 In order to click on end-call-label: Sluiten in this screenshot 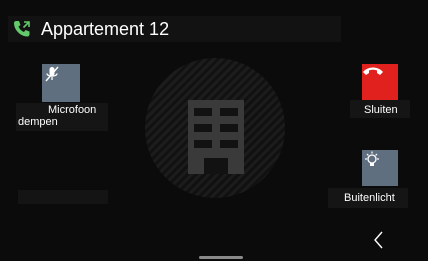, I will do `click(381, 110)`.